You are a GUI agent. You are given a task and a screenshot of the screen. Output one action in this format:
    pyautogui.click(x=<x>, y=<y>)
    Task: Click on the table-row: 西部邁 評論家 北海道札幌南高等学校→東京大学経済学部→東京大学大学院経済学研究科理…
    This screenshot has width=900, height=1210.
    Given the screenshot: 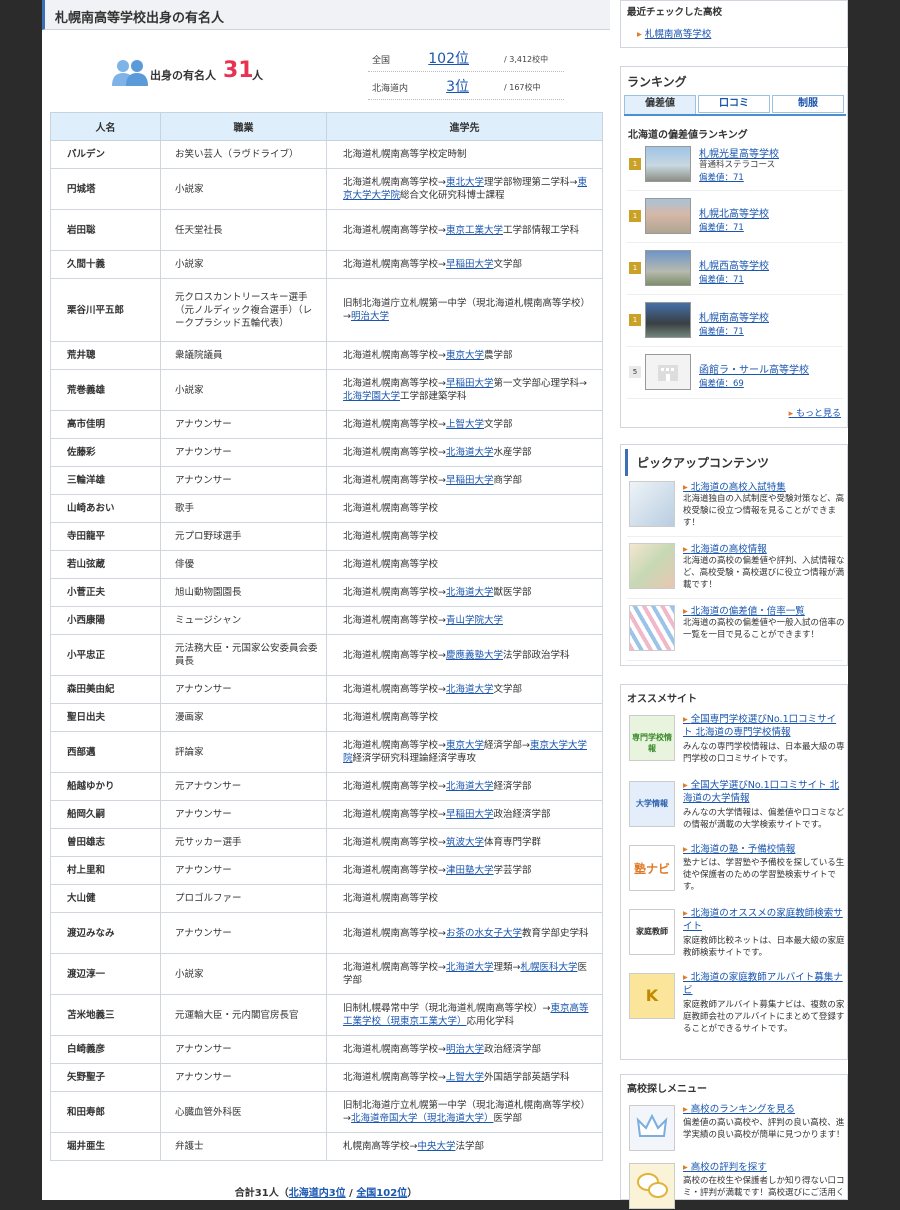 What is the action you would take?
    pyautogui.click(x=326, y=752)
    